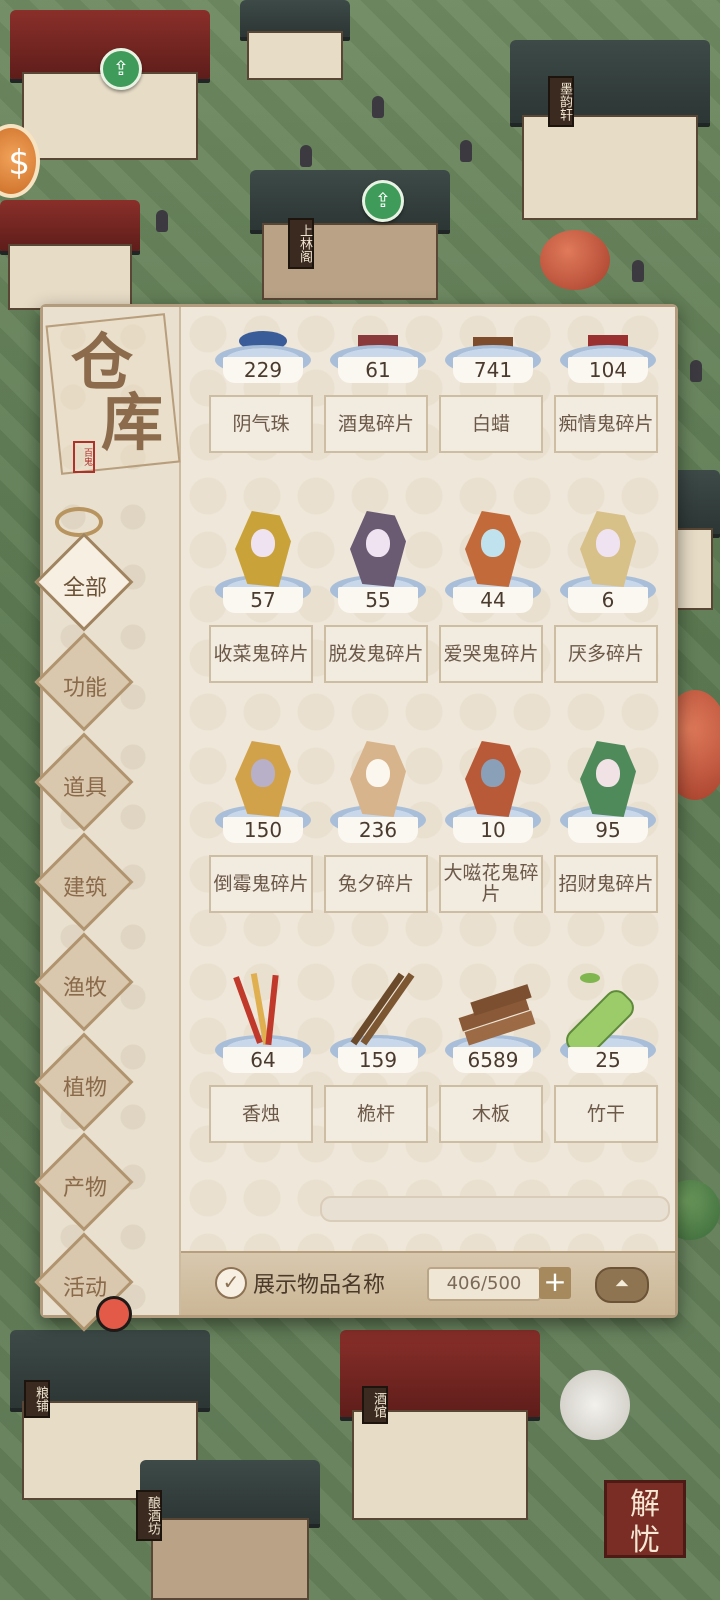  What do you see at coordinates (263, 600) in the screenshot?
I see `item-count: 57` at bounding box center [263, 600].